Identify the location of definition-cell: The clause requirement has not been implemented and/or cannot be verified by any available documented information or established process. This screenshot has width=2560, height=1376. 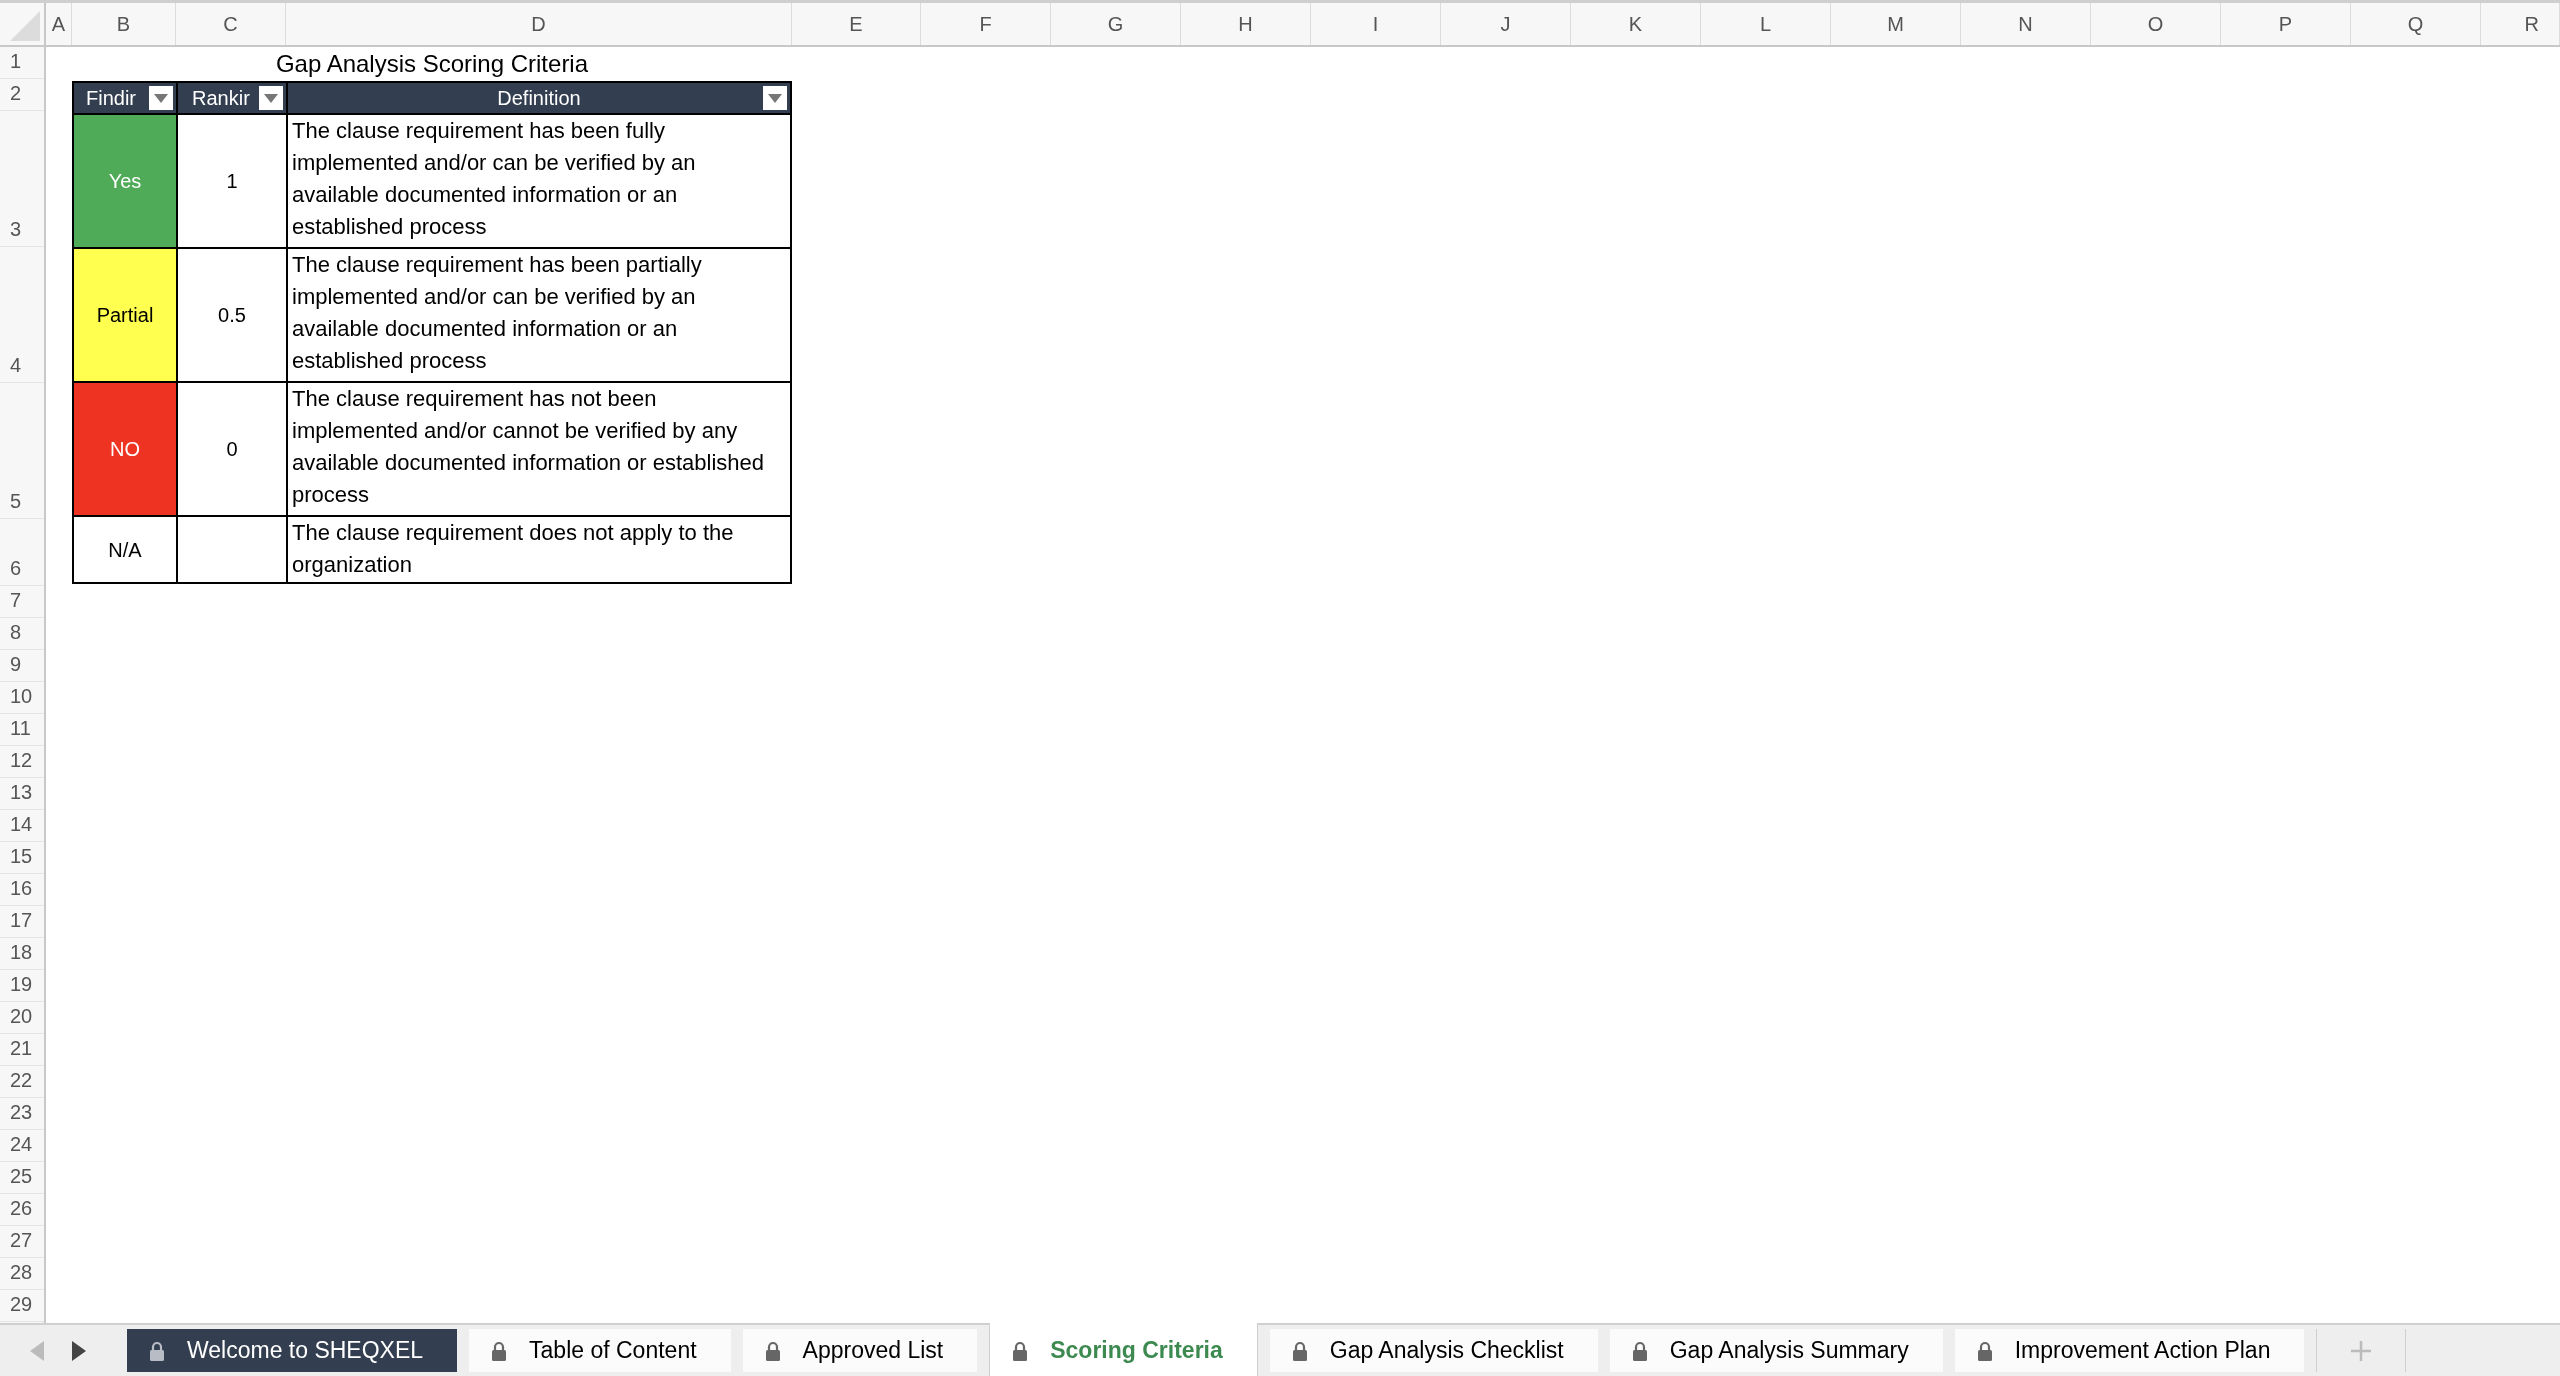
(538, 449).